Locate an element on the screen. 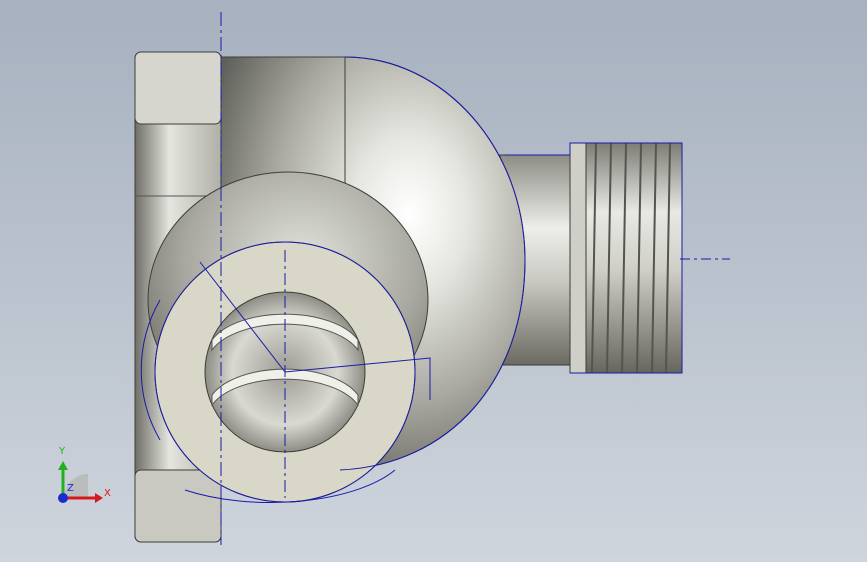 The height and width of the screenshot is (562, 867). threaded-outlet is located at coordinates (626, 258).